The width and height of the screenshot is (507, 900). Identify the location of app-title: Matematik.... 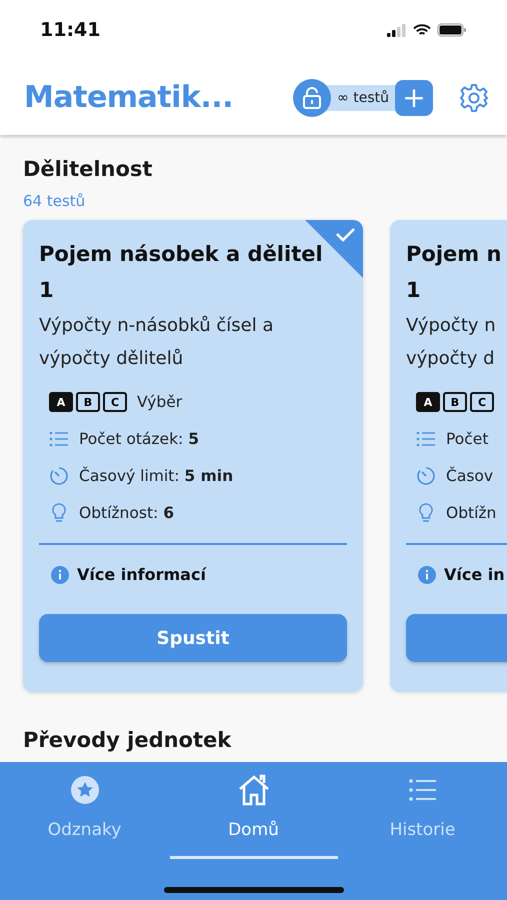
(129, 97).